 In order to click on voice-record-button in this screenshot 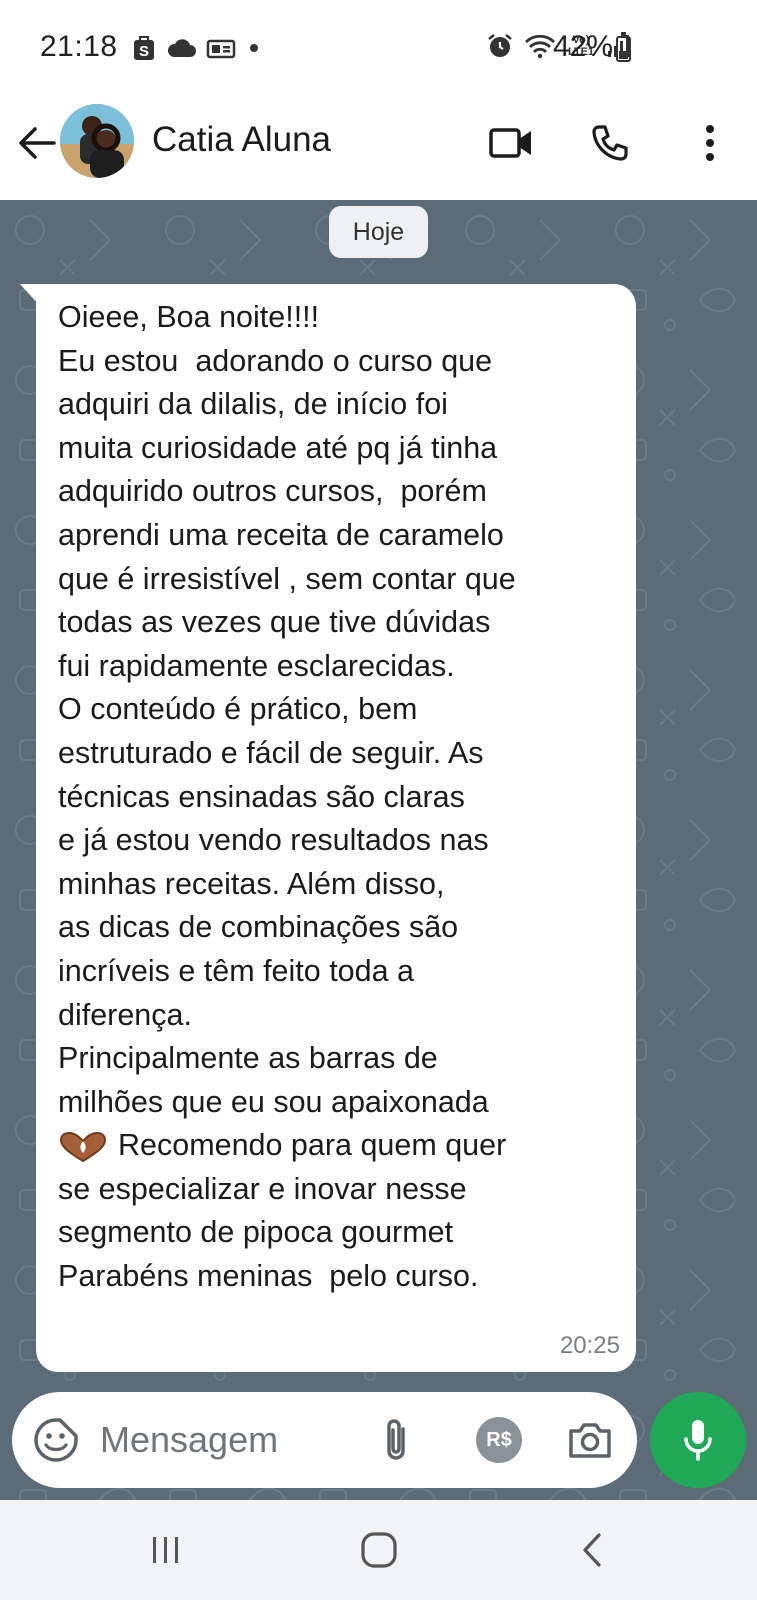, I will do `click(698, 1440)`.